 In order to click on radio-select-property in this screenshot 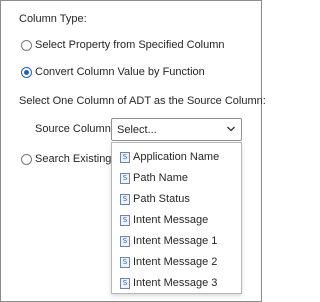, I will do `click(26, 45)`.